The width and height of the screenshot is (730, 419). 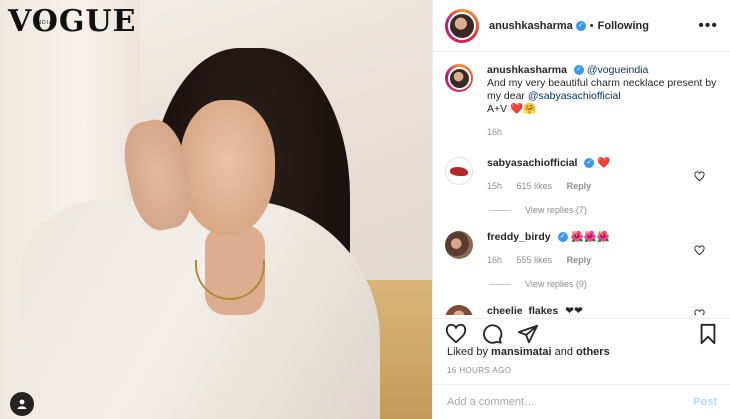 I want to click on comment-icon, so click(x=492, y=334).